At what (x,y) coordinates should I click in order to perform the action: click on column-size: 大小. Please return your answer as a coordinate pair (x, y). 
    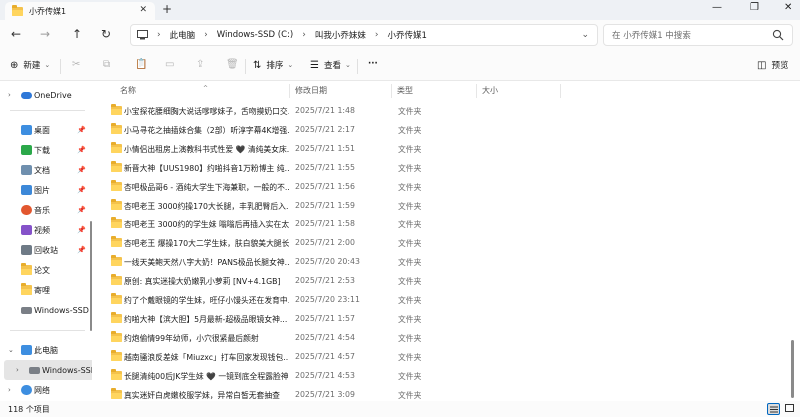
    Looking at the image, I should click on (490, 90).